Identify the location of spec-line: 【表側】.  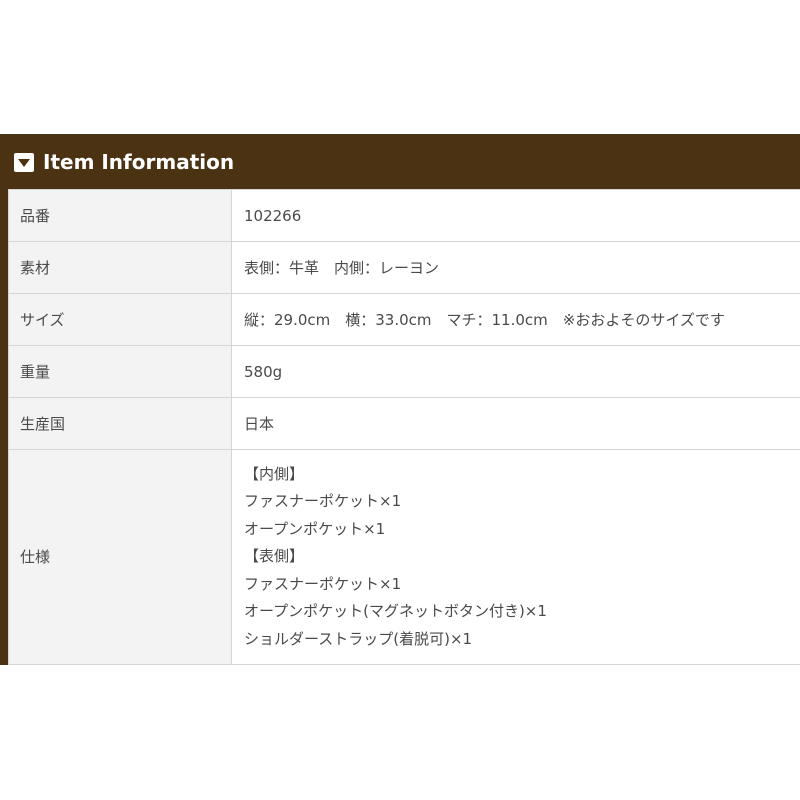
(274, 556).